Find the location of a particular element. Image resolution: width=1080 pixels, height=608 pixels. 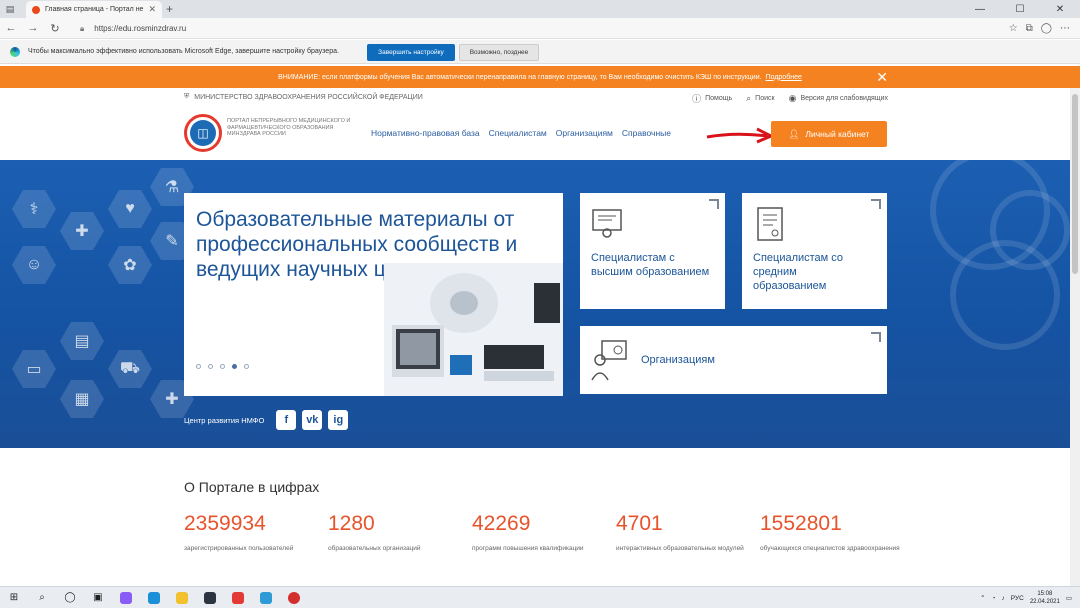

stat-label: интерактивных образовательных модулей is located at coordinates (680, 548).